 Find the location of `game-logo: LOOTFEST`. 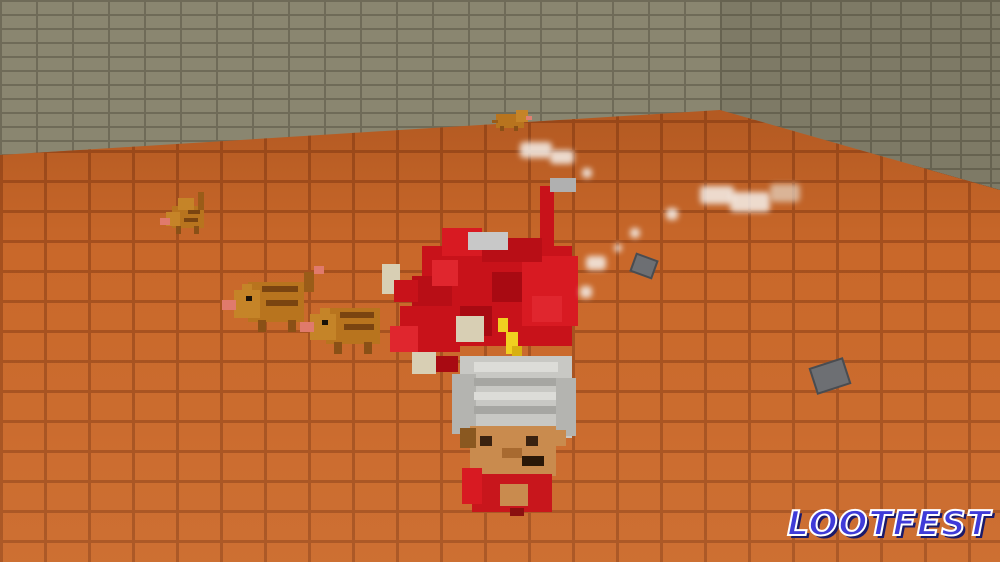

game-logo: LOOTFEST is located at coordinates (888, 524).